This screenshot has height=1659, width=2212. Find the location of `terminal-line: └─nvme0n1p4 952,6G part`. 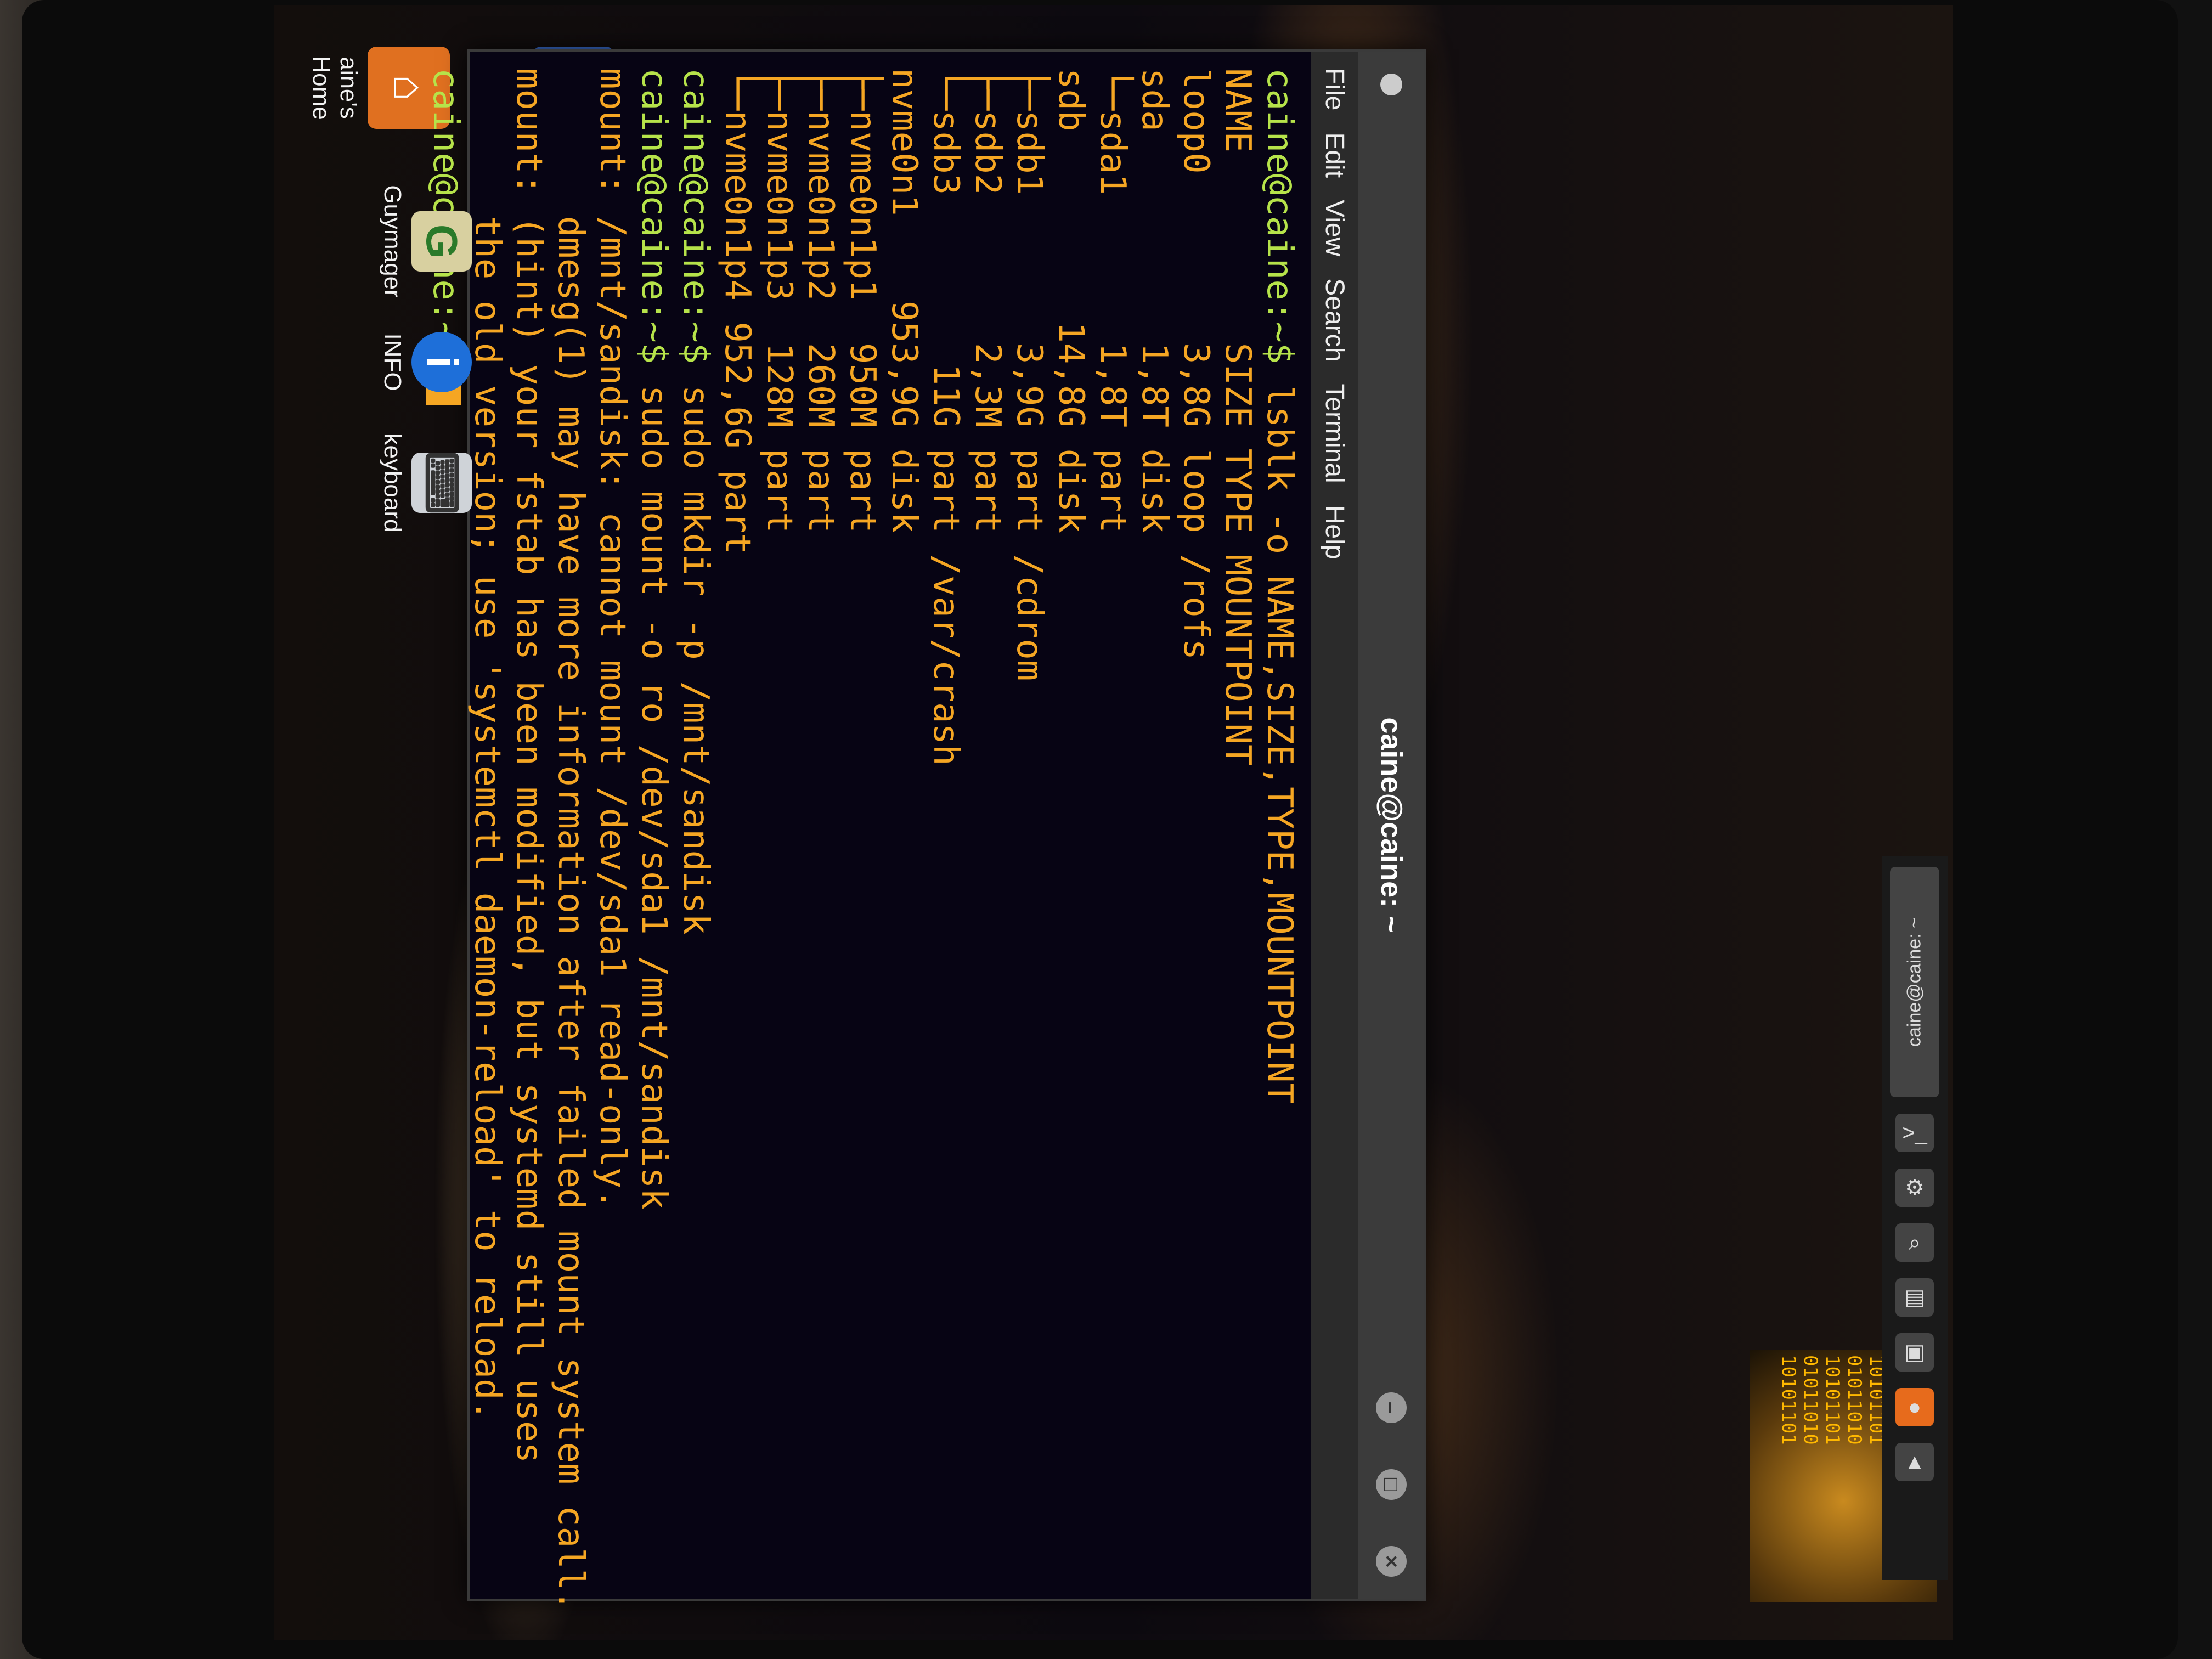

terminal-line: └─nvme0n1p4 952,6G part is located at coordinates (737, 825).